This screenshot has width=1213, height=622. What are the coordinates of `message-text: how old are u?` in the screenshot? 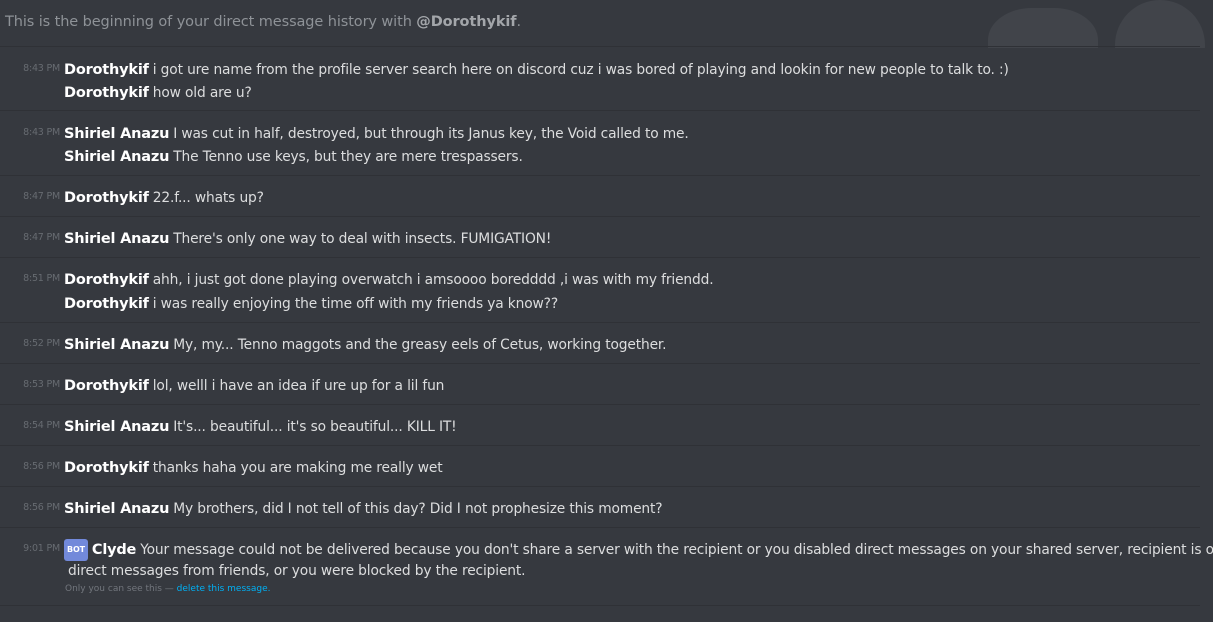 It's located at (202, 93).